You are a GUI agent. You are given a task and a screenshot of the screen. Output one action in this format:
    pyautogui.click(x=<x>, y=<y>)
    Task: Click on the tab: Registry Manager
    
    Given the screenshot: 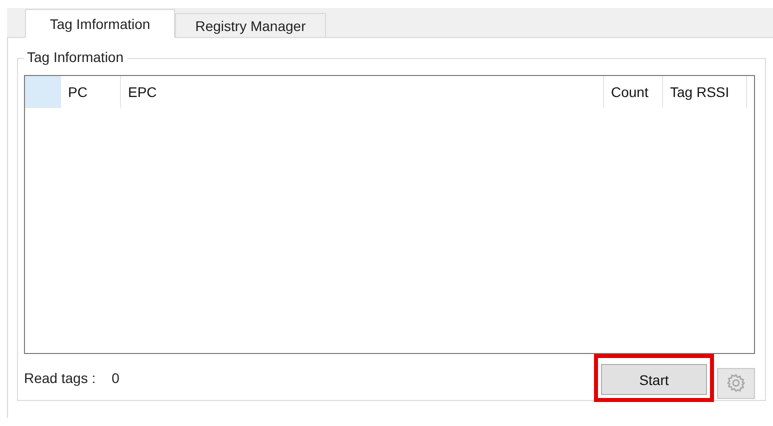 What is the action you would take?
    pyautogui.click(x=250, y=25)
    